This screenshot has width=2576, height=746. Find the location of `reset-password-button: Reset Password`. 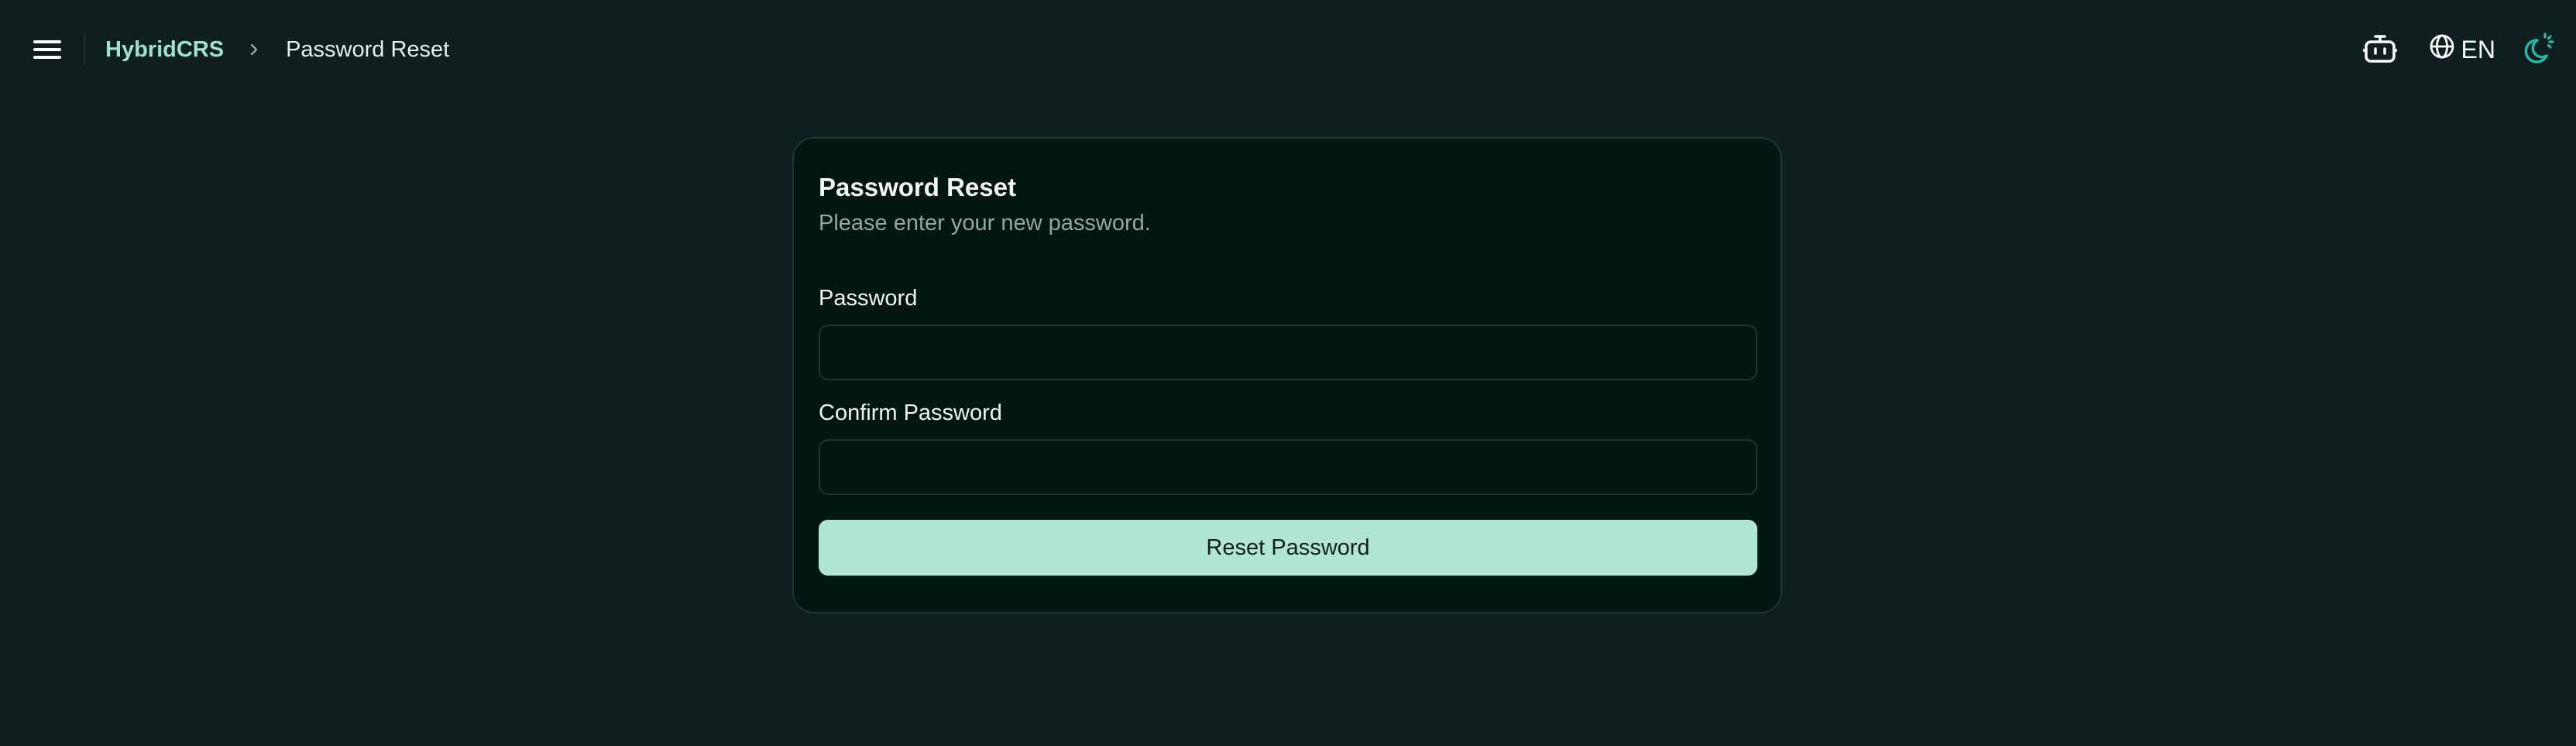

reset-password-button: Reset Password is located at coordinates (1288, 548).